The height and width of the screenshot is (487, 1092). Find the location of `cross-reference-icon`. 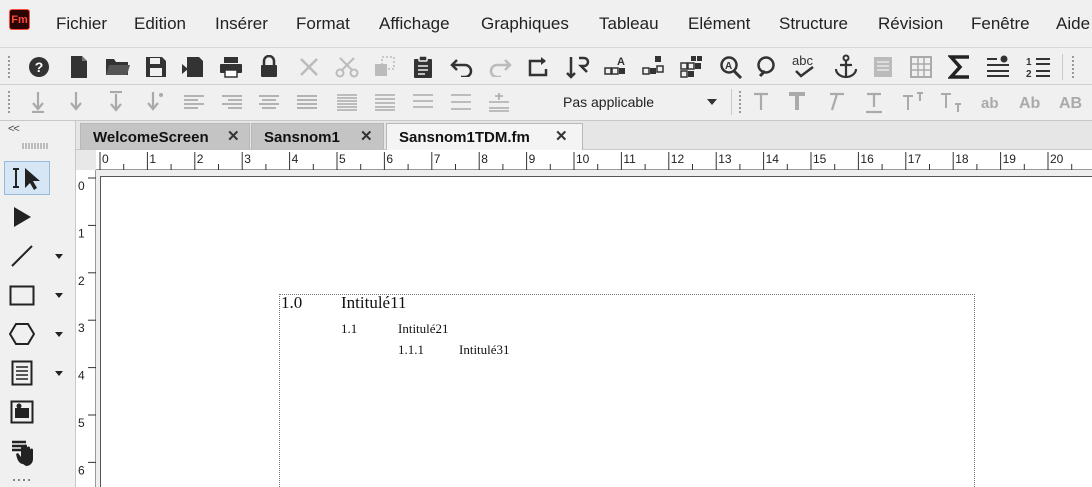

cross-reference-icon is located at coordinates (655, 67).